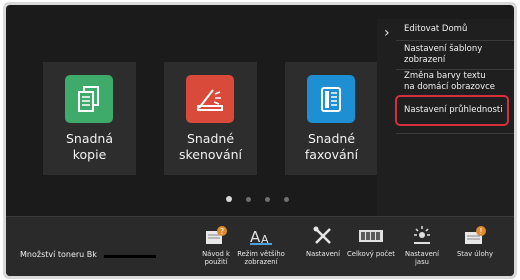 Image resolution: width=520 pixels, height=280 pixels. Describe the element at coordinates (323, 236) in the screenshot. I see `settings-tools-icon` at that location.